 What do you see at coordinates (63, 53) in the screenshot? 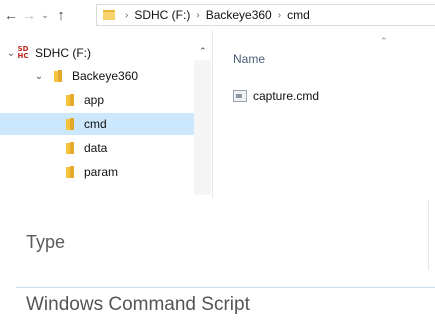
I see `tree-item-label: SDHC (F:)` at bounding box center [63, 53].